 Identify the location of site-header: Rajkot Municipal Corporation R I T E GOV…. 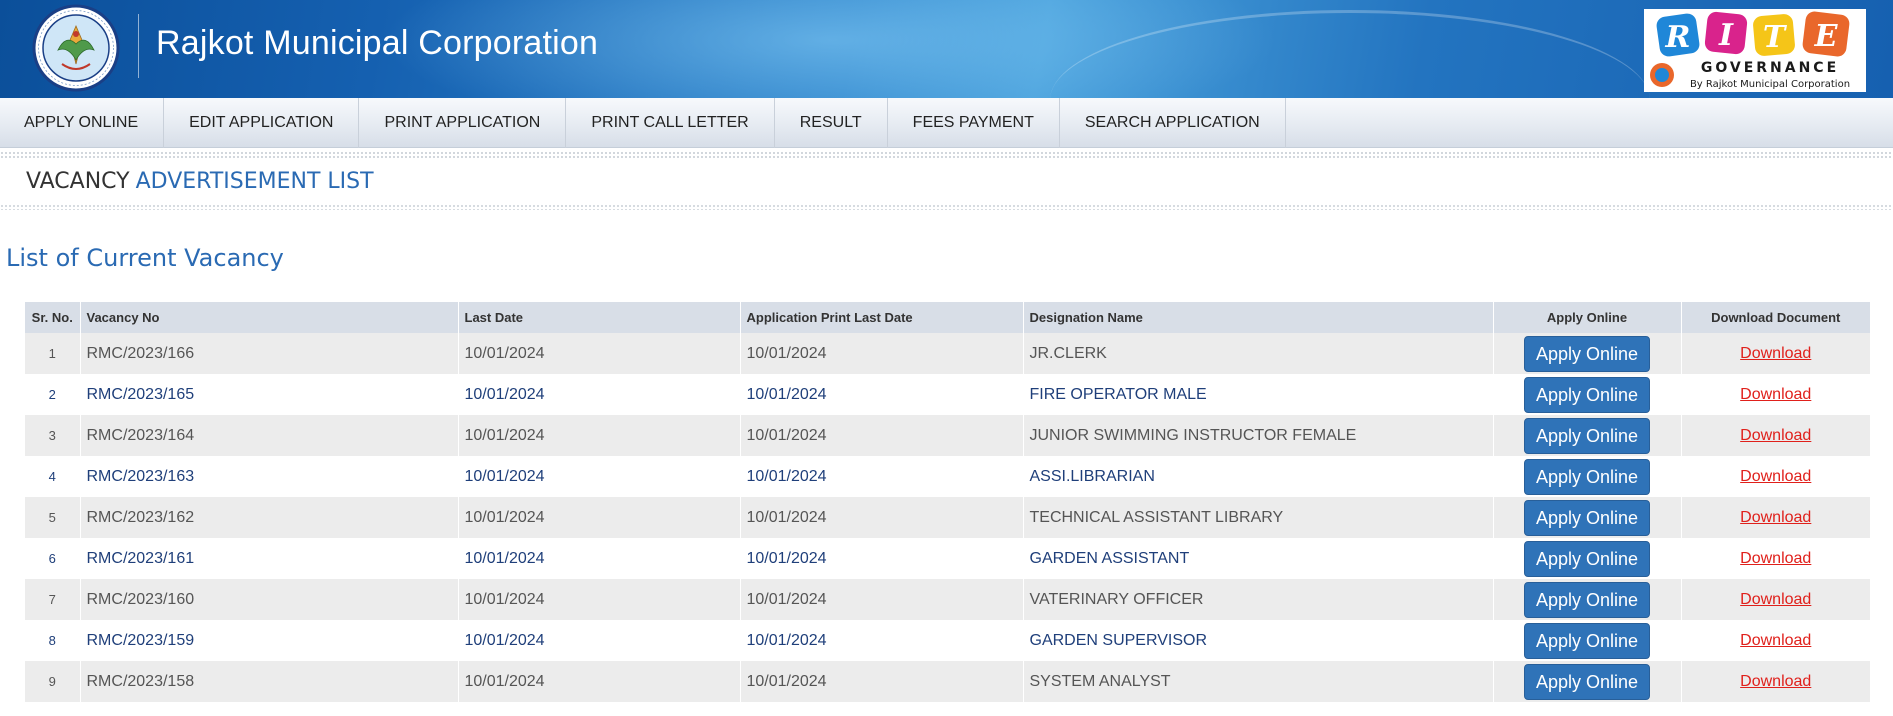
(946, 49).